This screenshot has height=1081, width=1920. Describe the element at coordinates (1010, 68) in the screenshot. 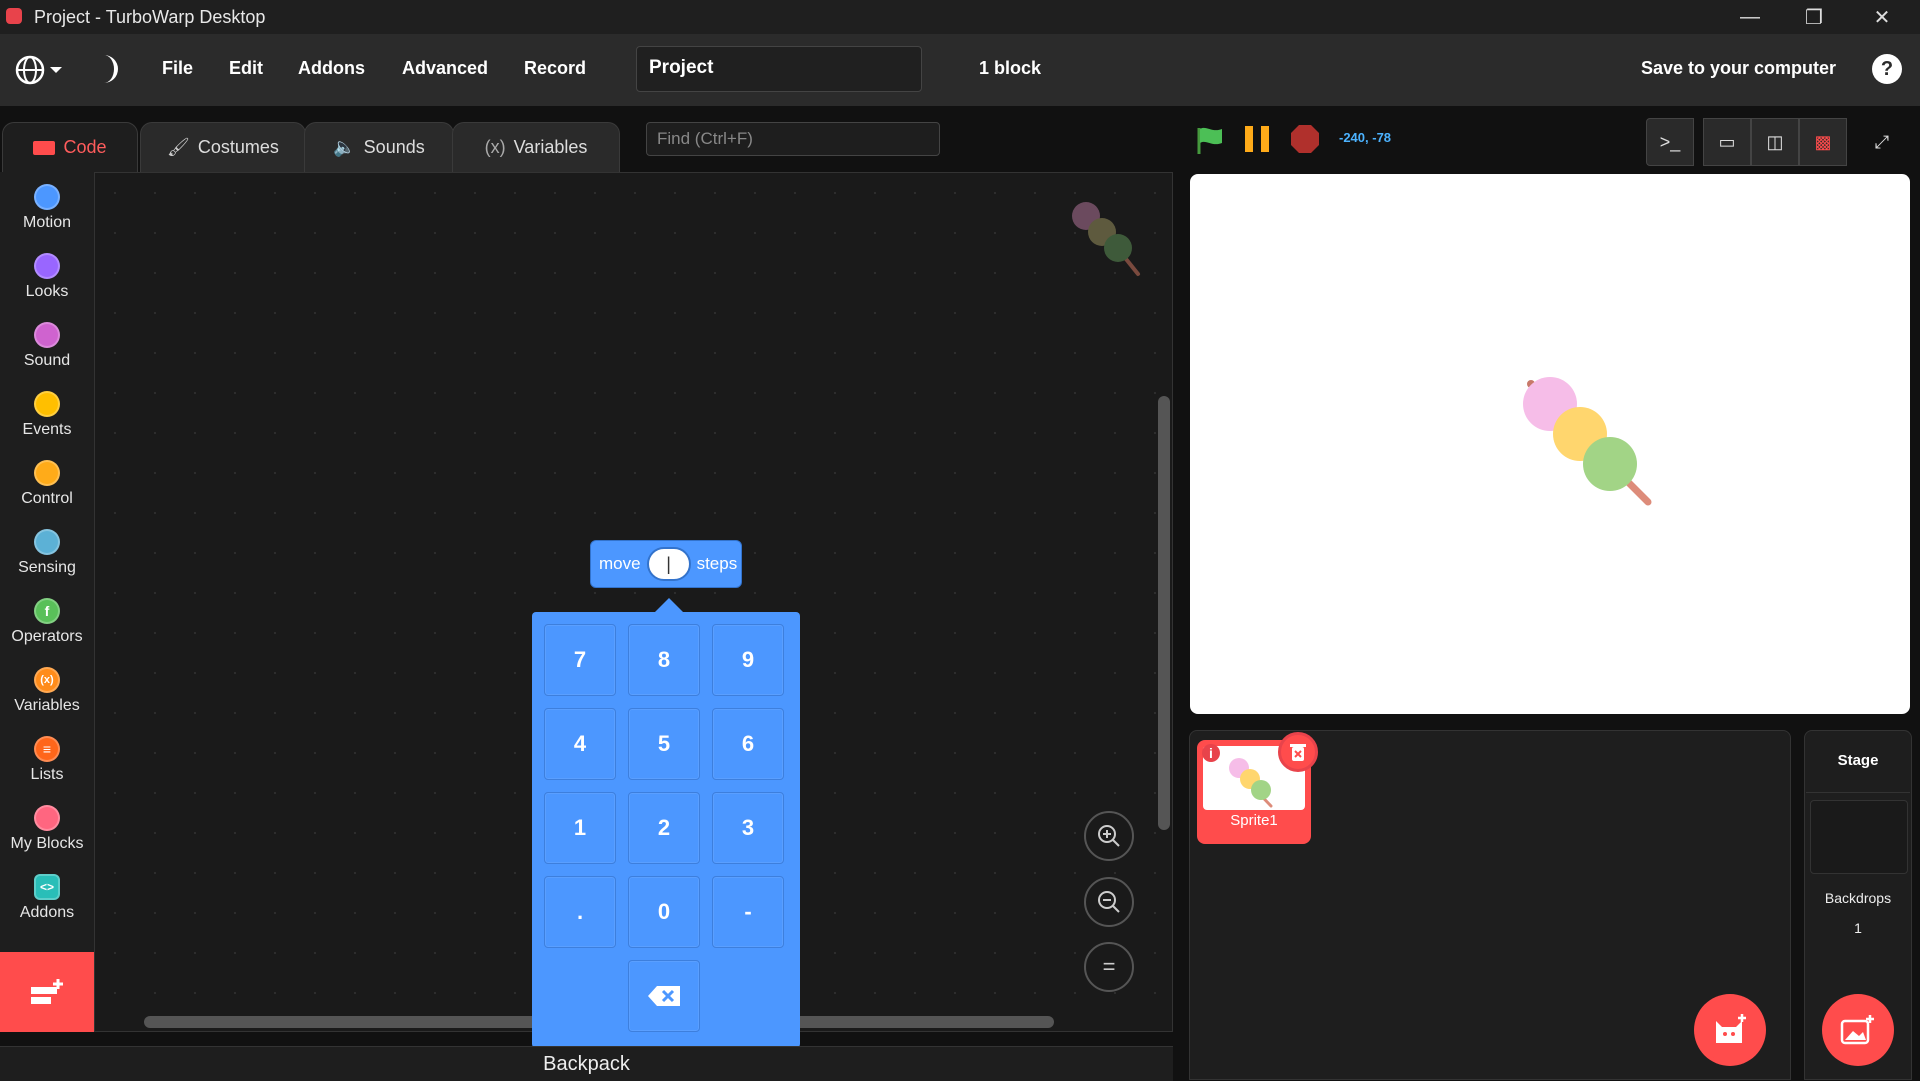

I see `block-count: 1 block` at that location.